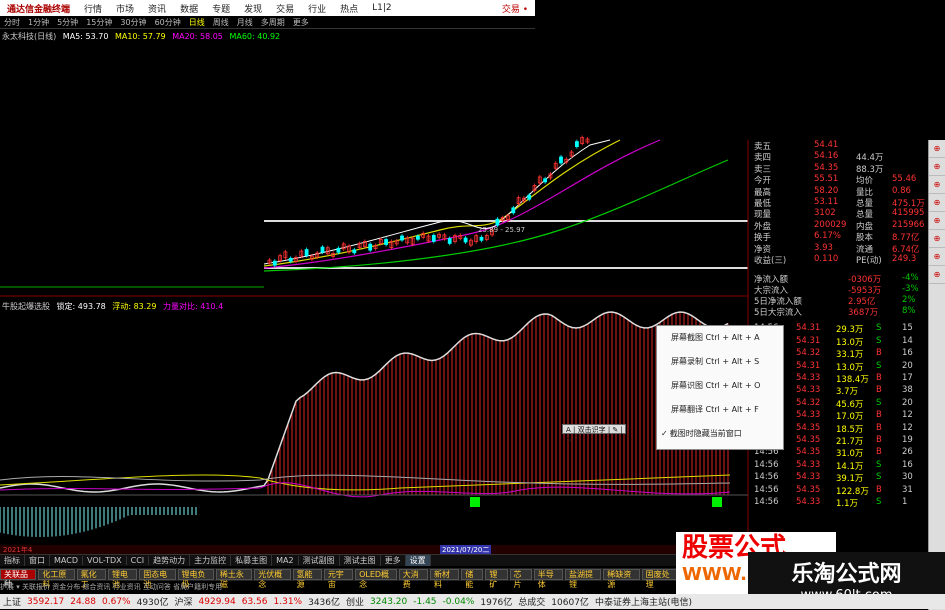 This screenshot has height=610, width=945. I want to click on quote-value: 0.110, so click(826, 259).